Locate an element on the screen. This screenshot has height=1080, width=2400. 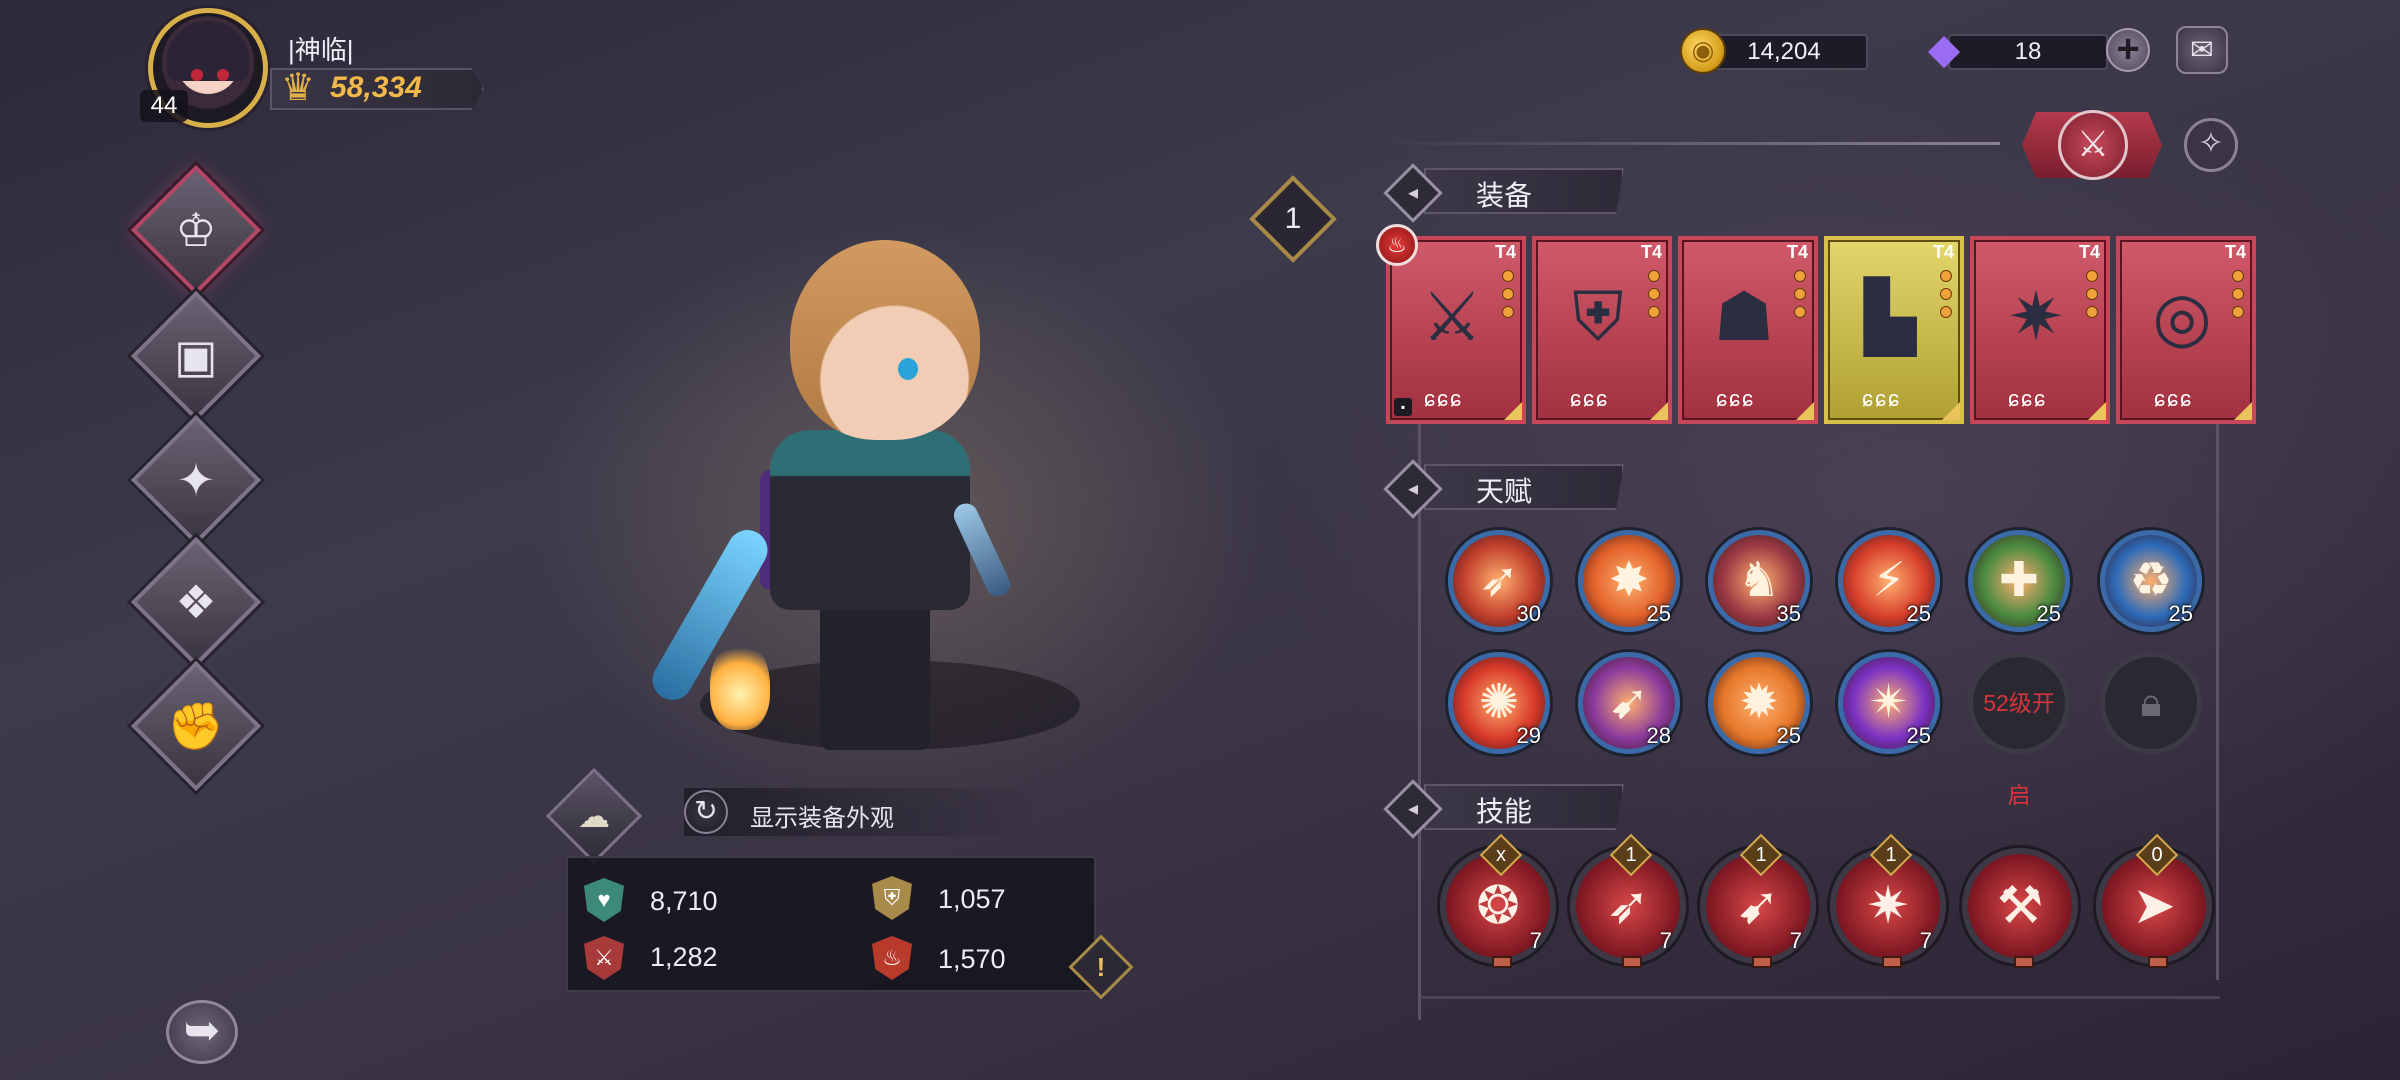
talent-heal: ✚ 25 is located at coordinates (2019, 581).